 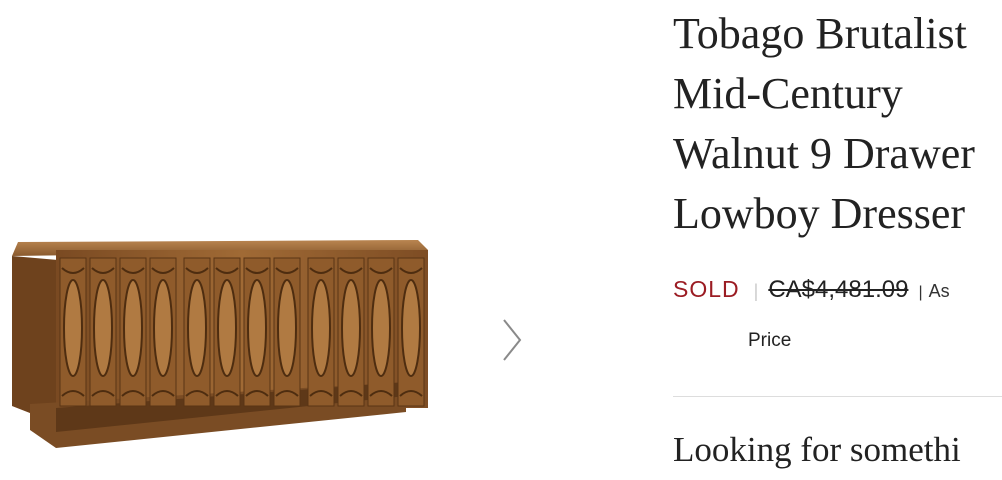 I want to click on price-label: Price, so click(x=770, y=340).